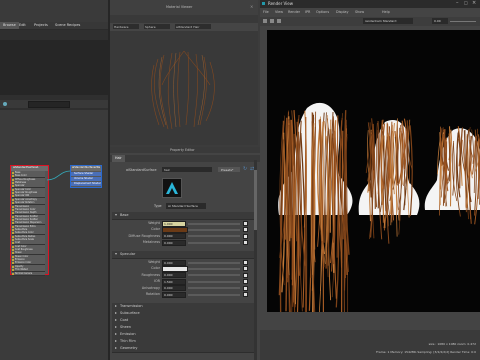 This screenshot has height=360, width=480. Describe the element at coordinates (294, 12) in the screenshot. I see `menu-render: Render` at that location.